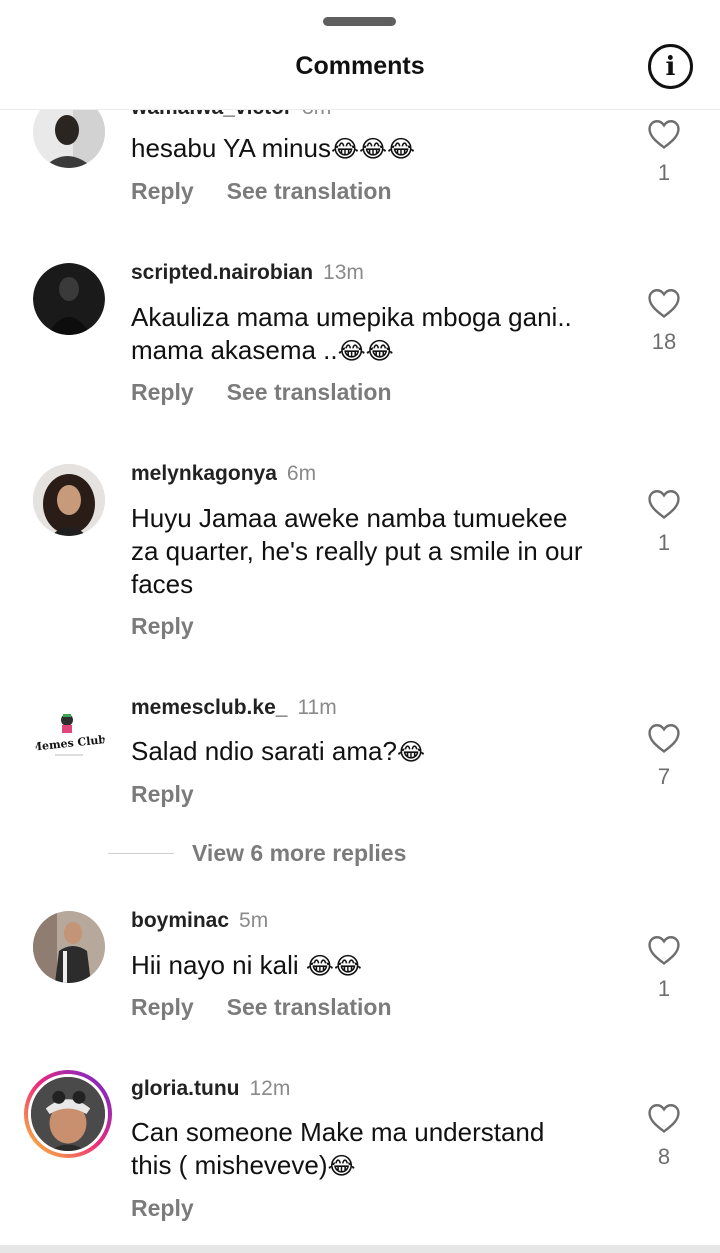 The image size is (720, 1253). I want to click on memes-club-logo-icon: Memes Club, so click(69, 734).